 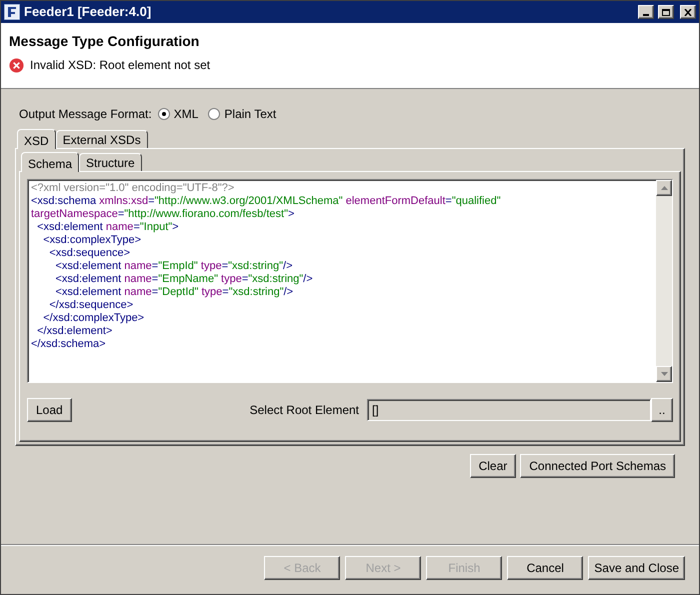 What do you see at coordinates (102, 139) in the screenshot?
I see `tab: External XSDs` at bounding box center [102, 139].